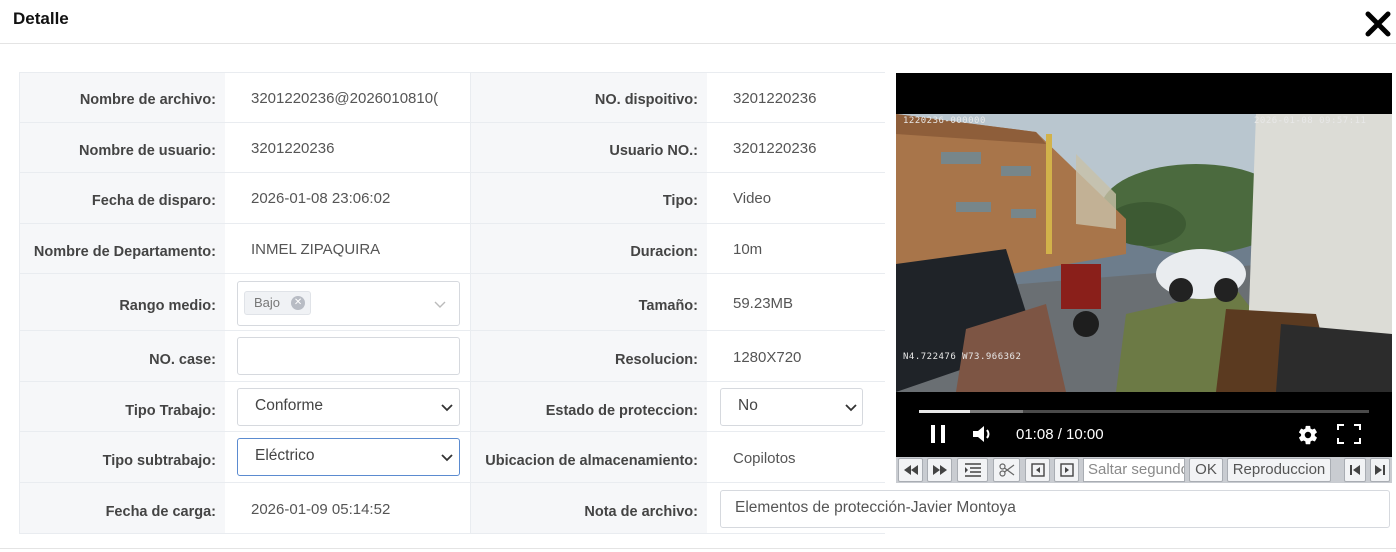  What do you see at coordinates (938, 434) in the screenshot?
I see `pause-icon` at bounding box center [938, 434].